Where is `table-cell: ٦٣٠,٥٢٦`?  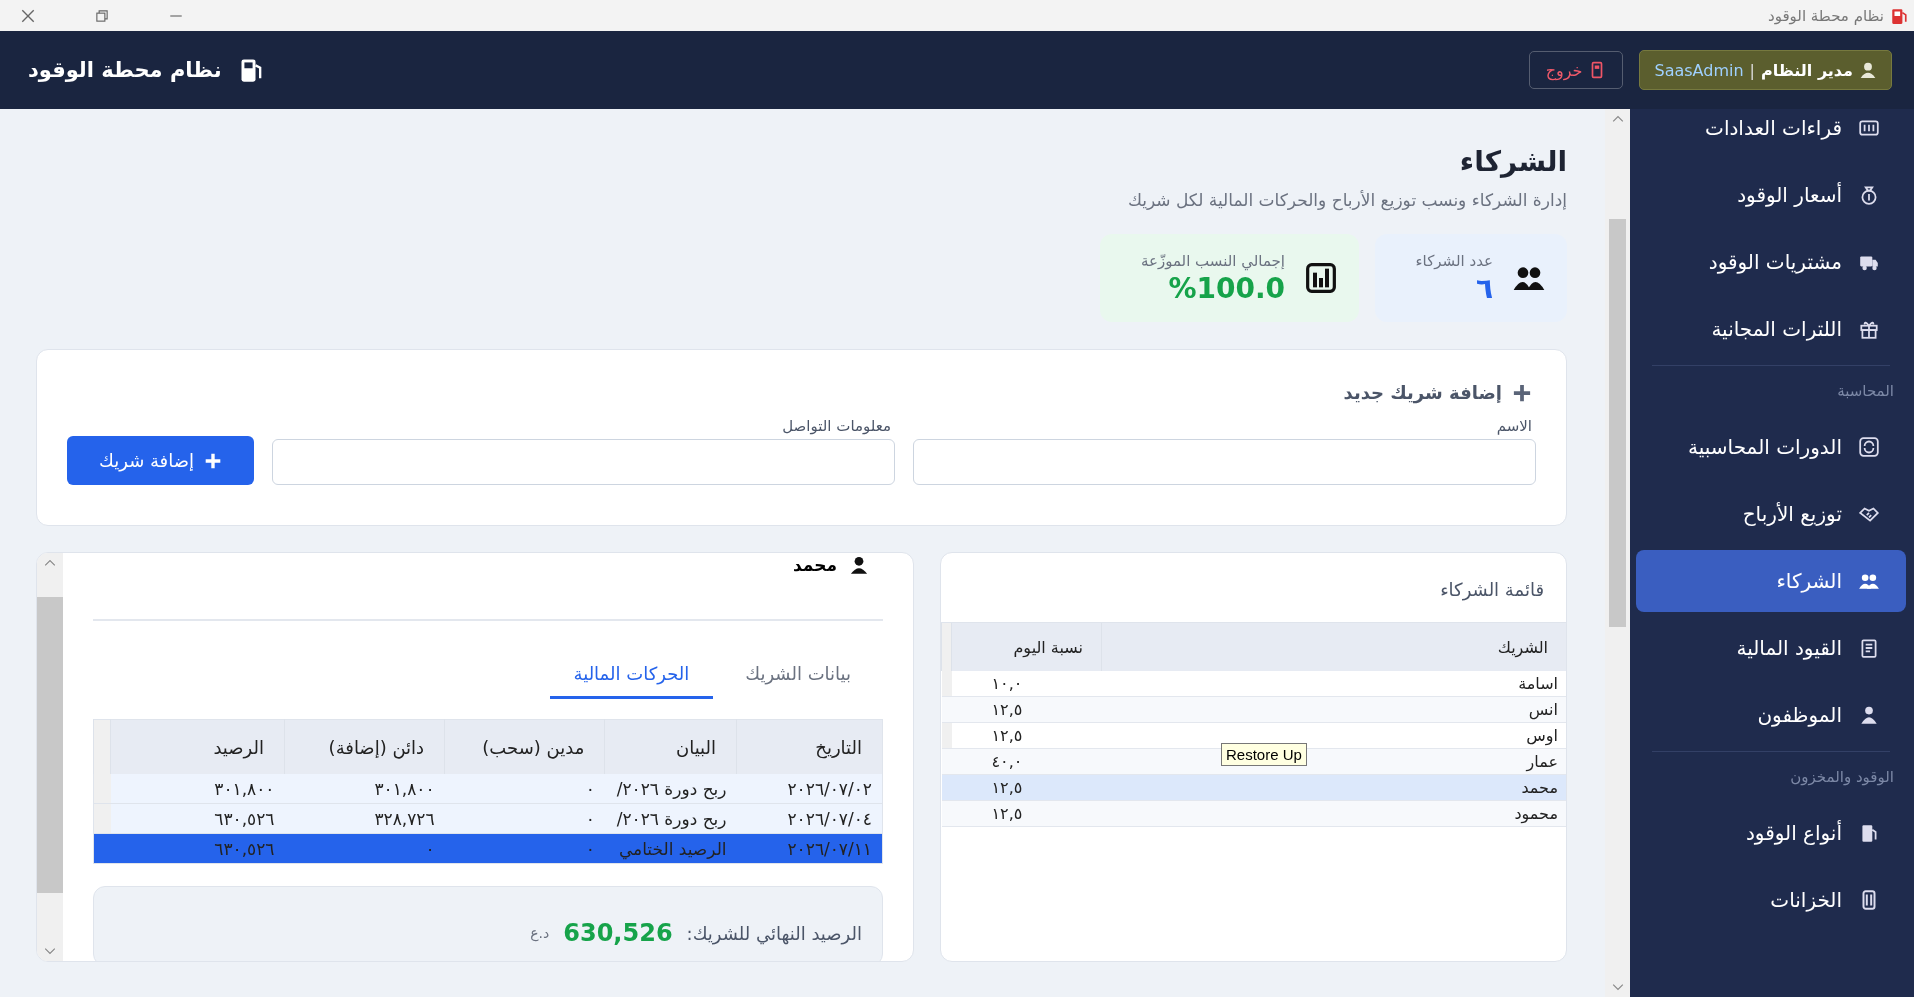 table-cell: ٦٣٠,٥٢٦ is located at coordinates (197, 818).